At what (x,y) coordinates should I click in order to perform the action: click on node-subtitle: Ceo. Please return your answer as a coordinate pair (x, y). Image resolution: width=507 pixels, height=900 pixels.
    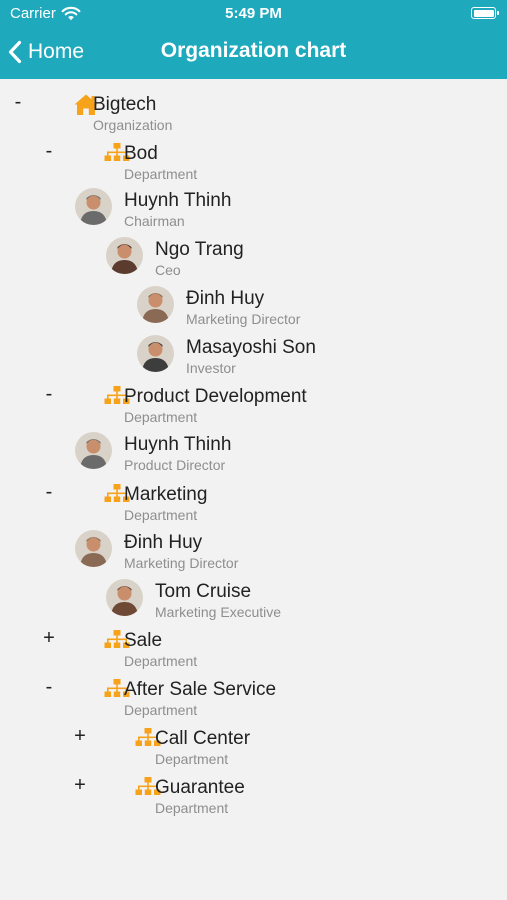
    Looking at the image, I should click on (168, 270).